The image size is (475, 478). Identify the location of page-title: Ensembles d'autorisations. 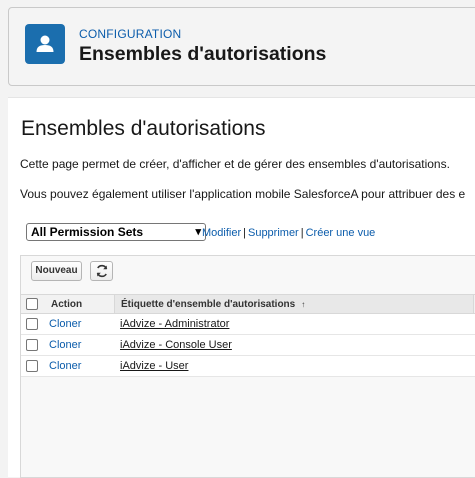
(143, 128).